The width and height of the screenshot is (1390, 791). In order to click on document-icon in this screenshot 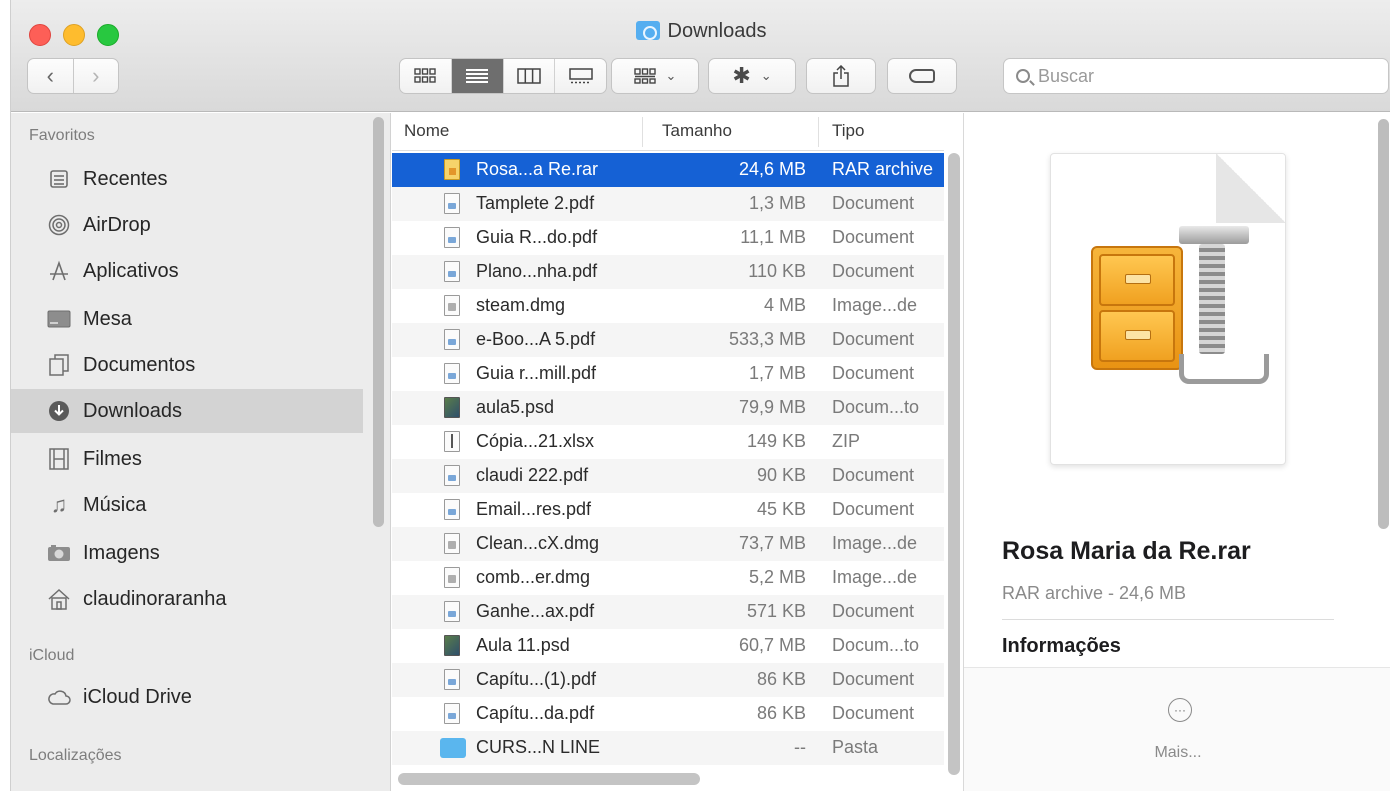, I will do `click(59, 365)`.